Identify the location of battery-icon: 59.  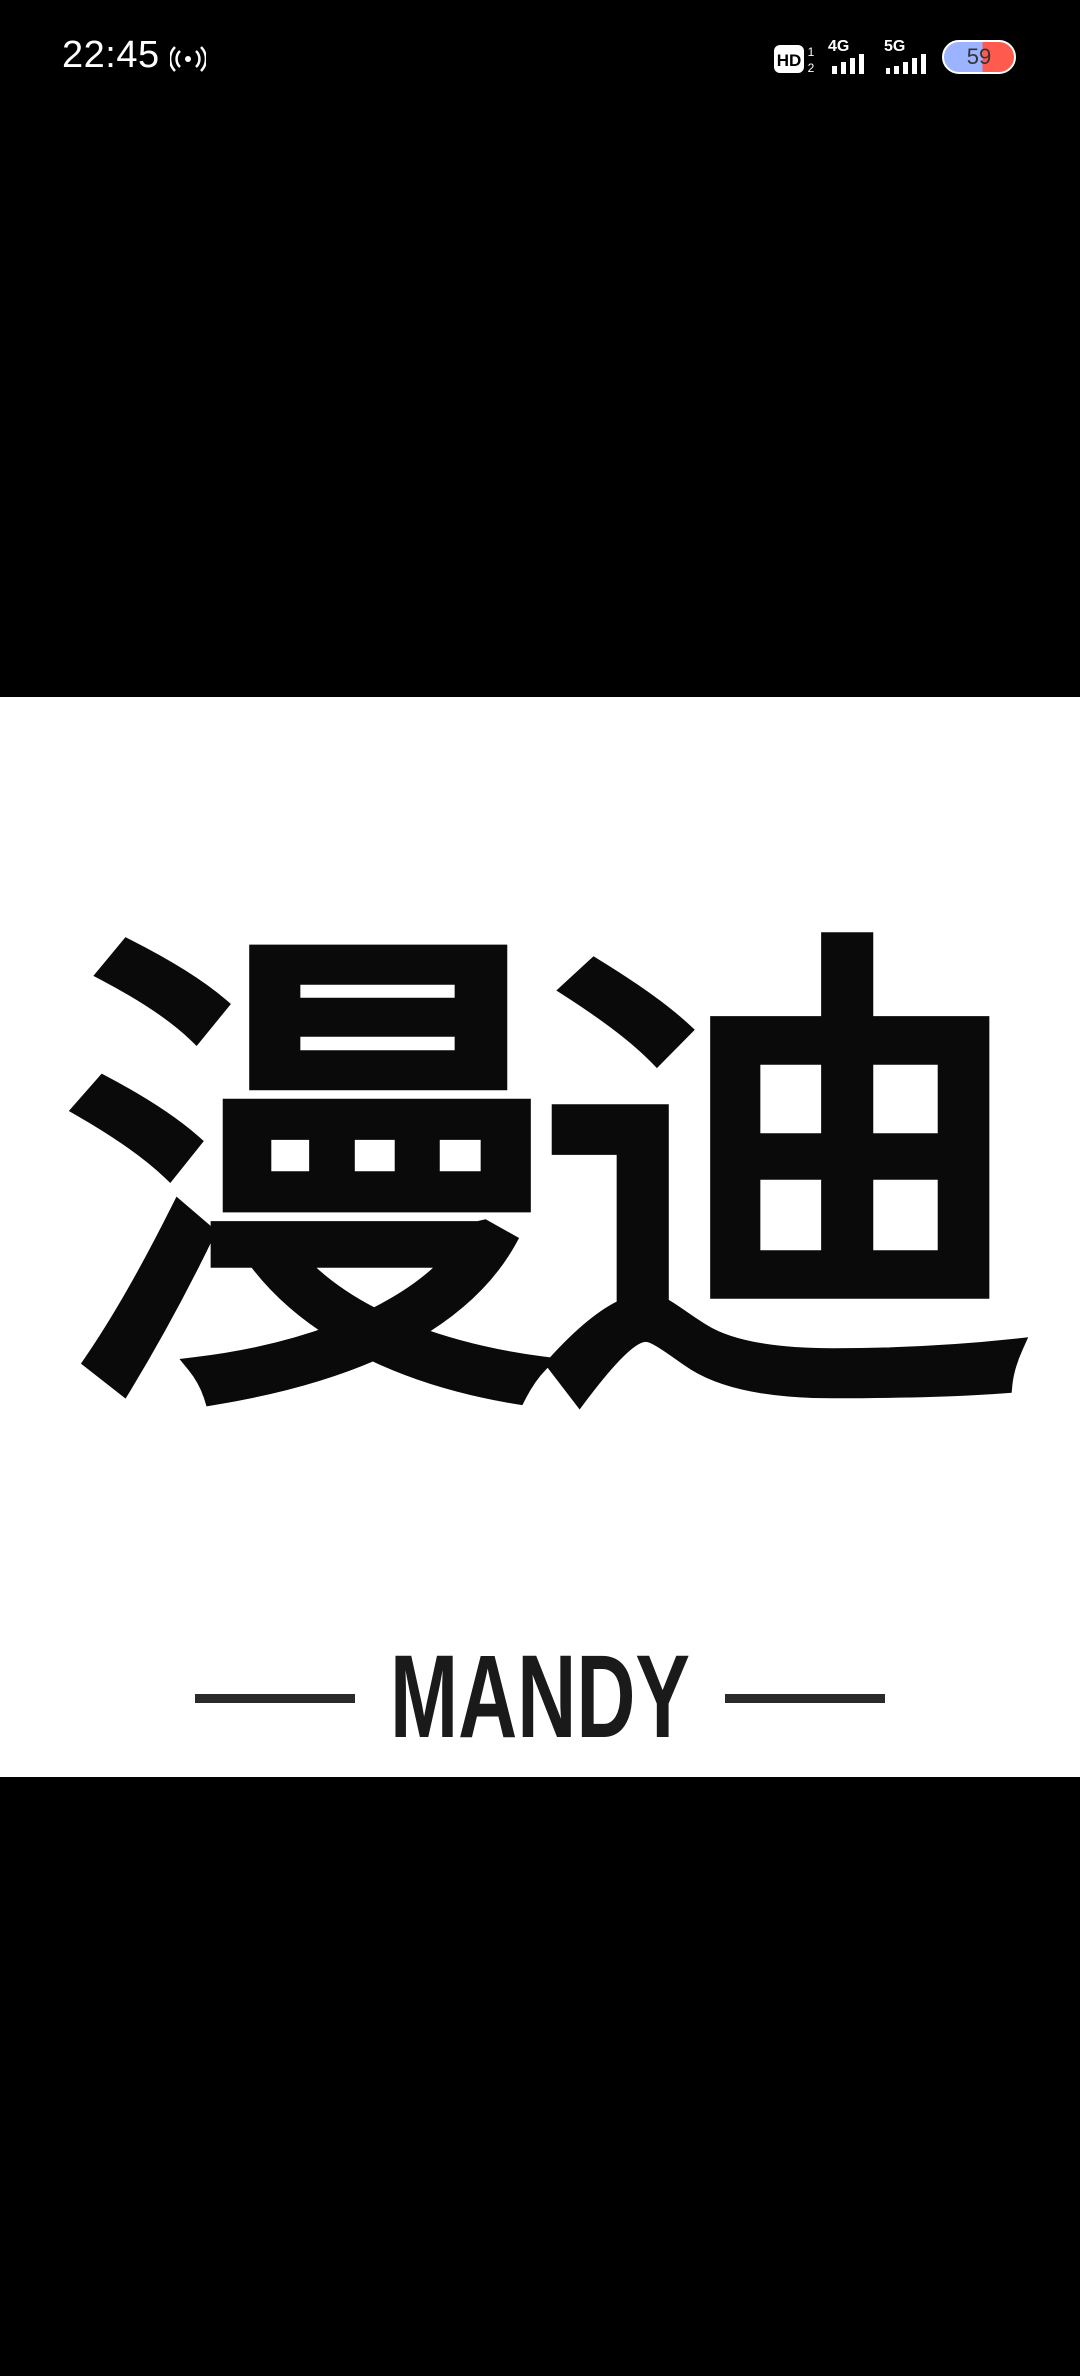
(979, 57).